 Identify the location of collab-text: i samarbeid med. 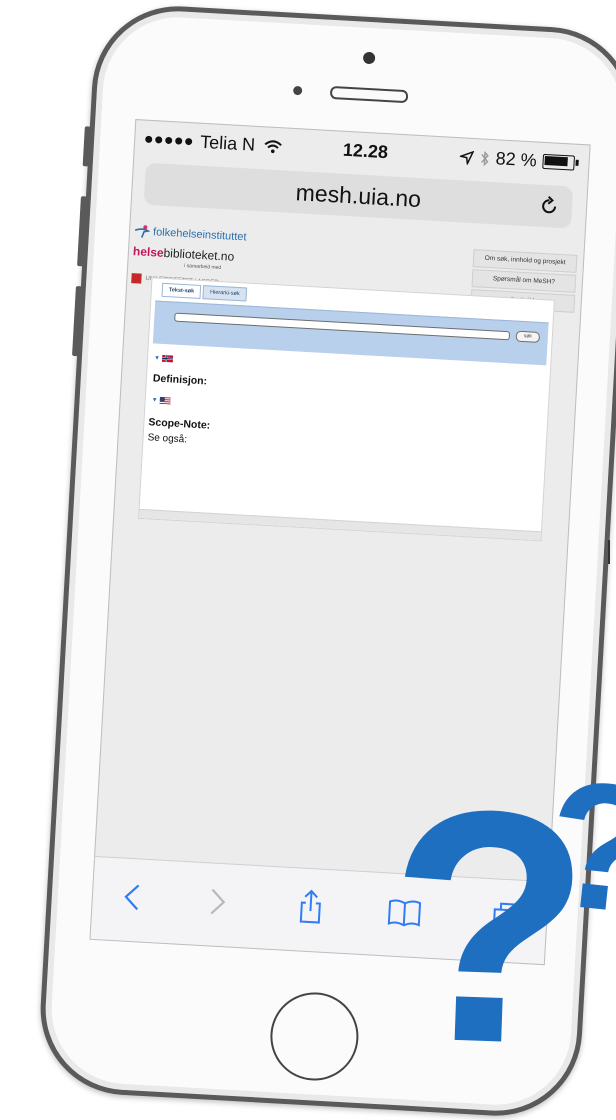
(203, 267).